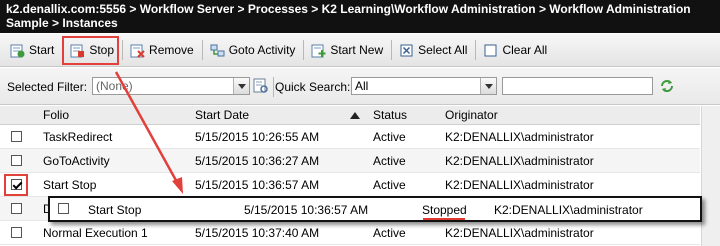  What do you see at coordinates (42, 50) in the screenshot?
I see `start-label: Start` at bounding box center [42, 50].